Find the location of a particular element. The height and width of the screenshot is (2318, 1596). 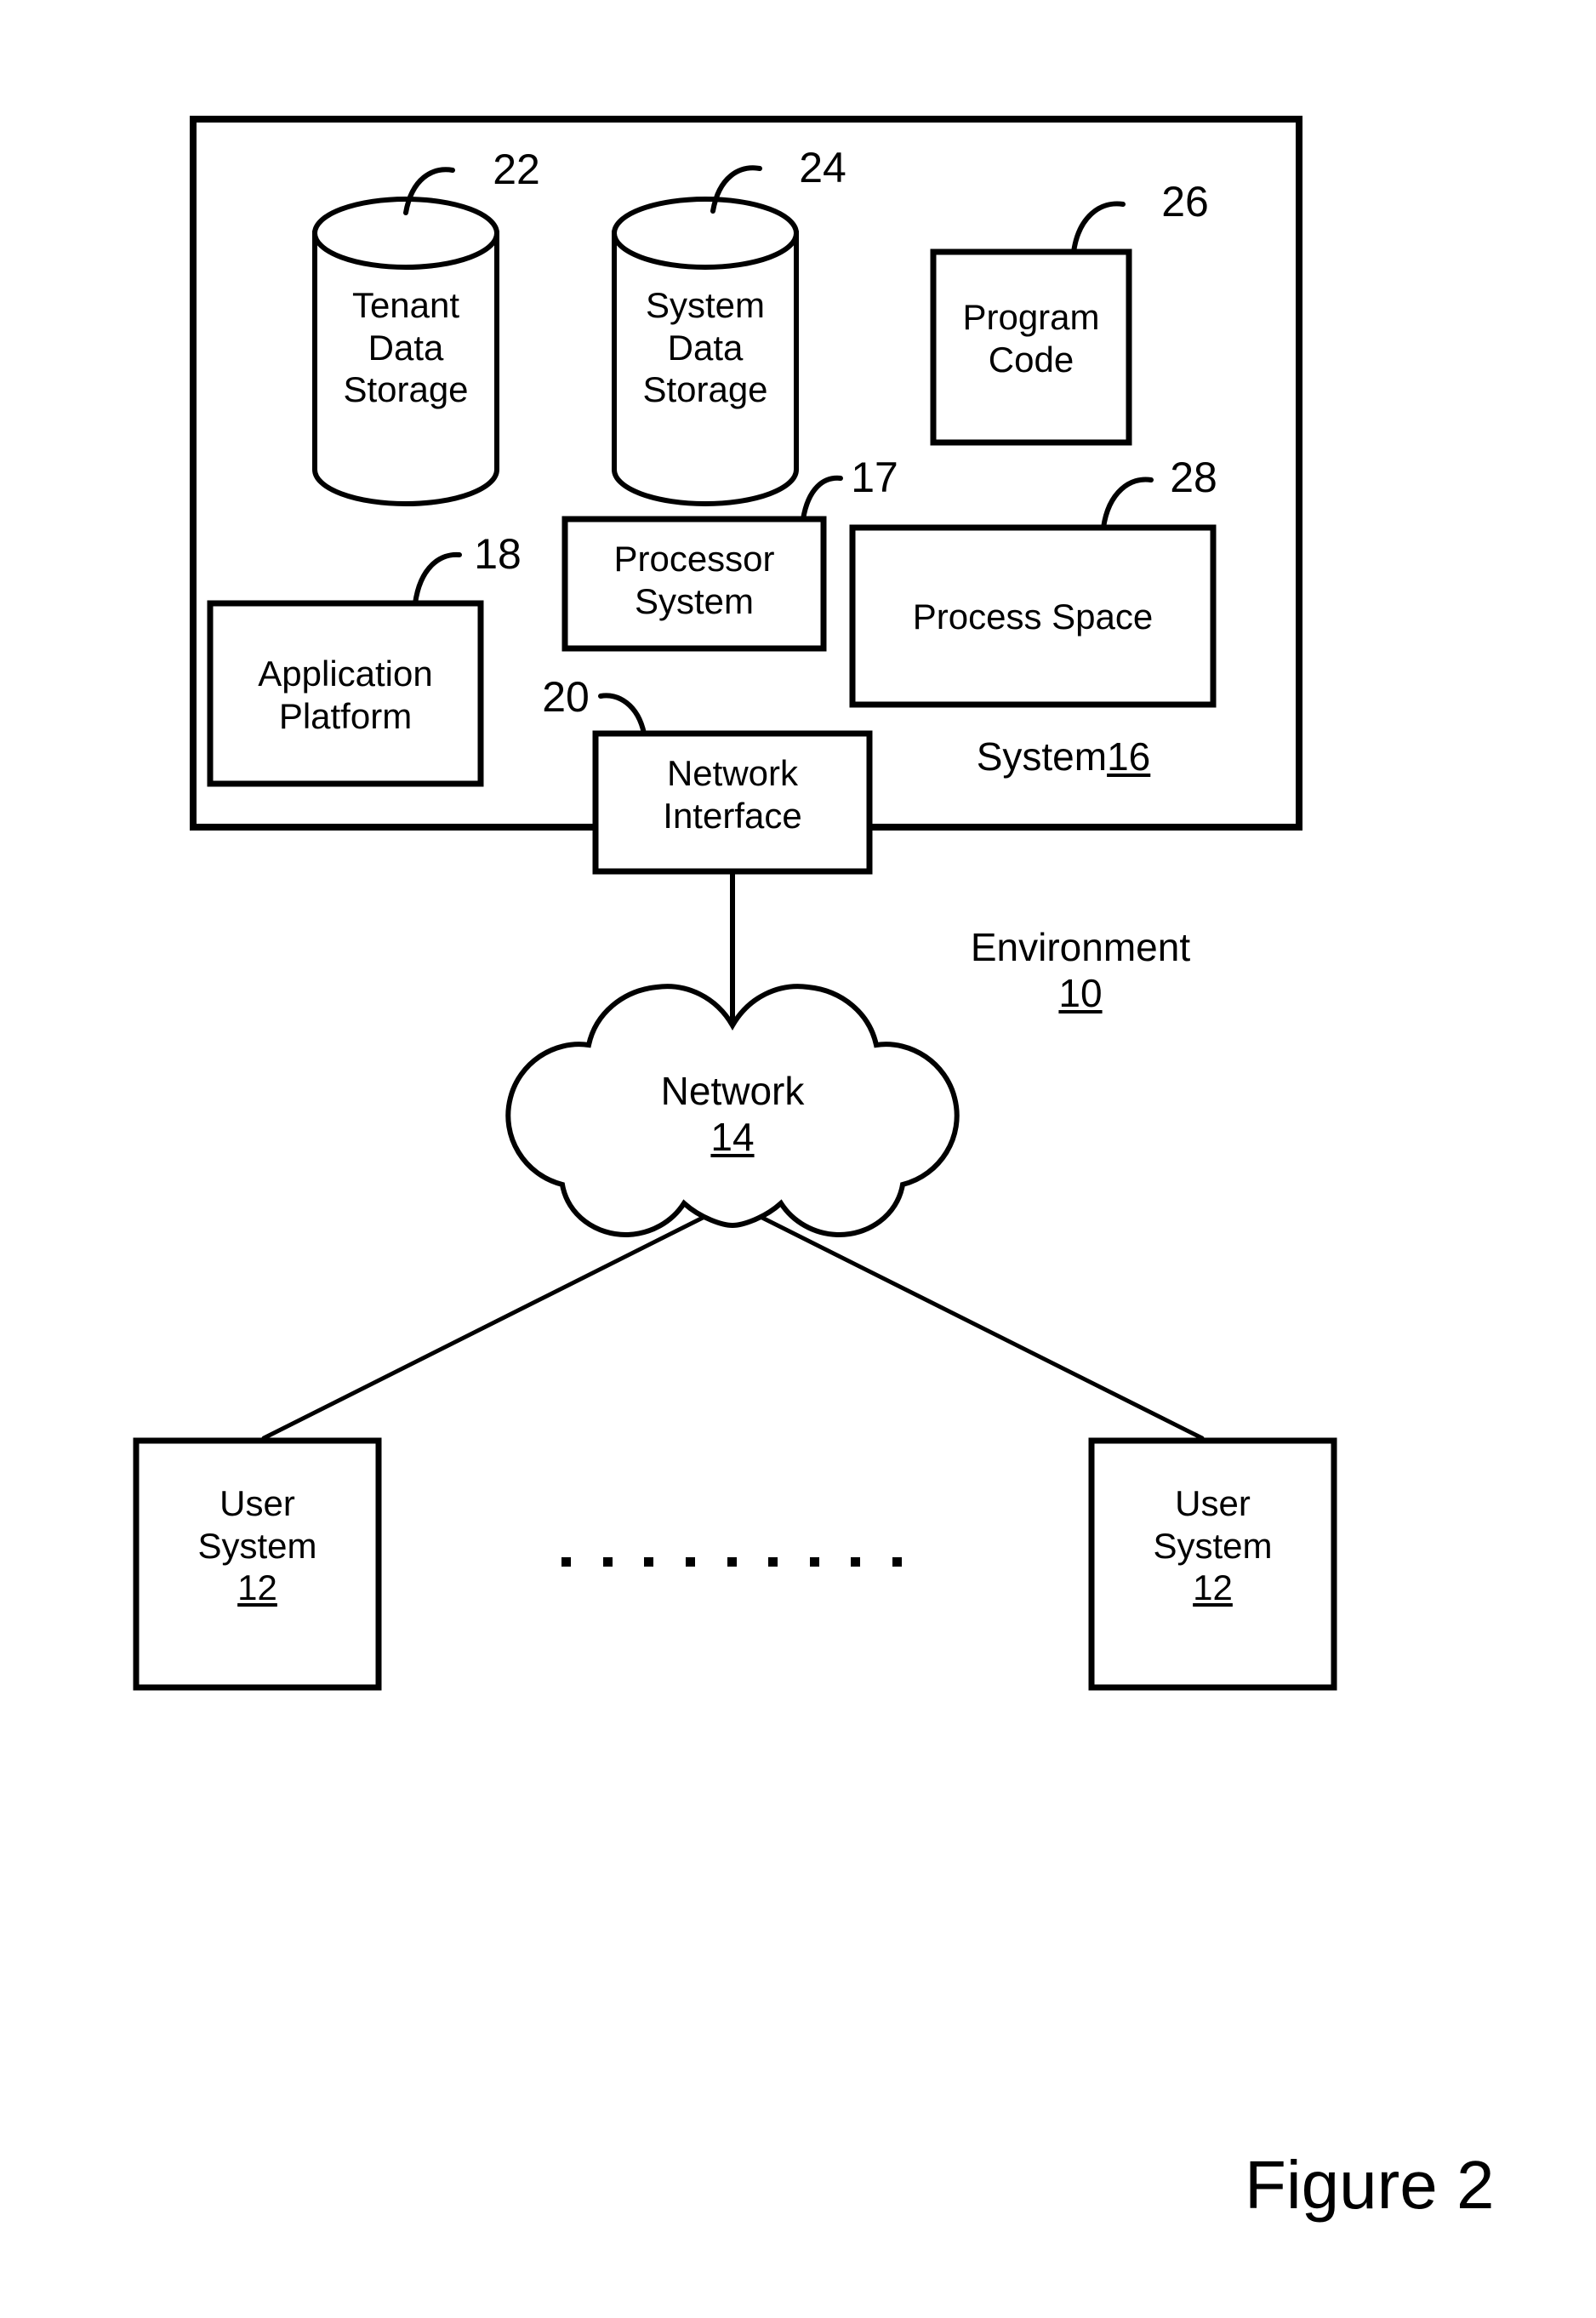

ref-26-text: 26 is located at coordinates (1185, 202).